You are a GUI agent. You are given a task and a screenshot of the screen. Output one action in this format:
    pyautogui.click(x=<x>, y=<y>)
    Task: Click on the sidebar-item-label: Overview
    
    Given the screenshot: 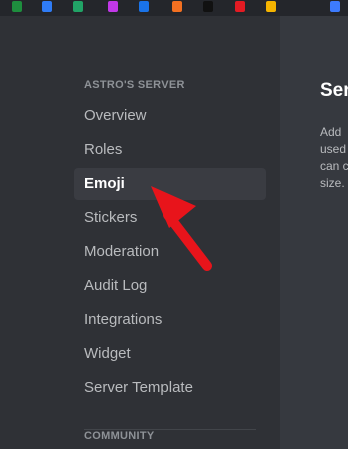 What is the action you would take?
    pyautogui.click(x=115, y=115)
    